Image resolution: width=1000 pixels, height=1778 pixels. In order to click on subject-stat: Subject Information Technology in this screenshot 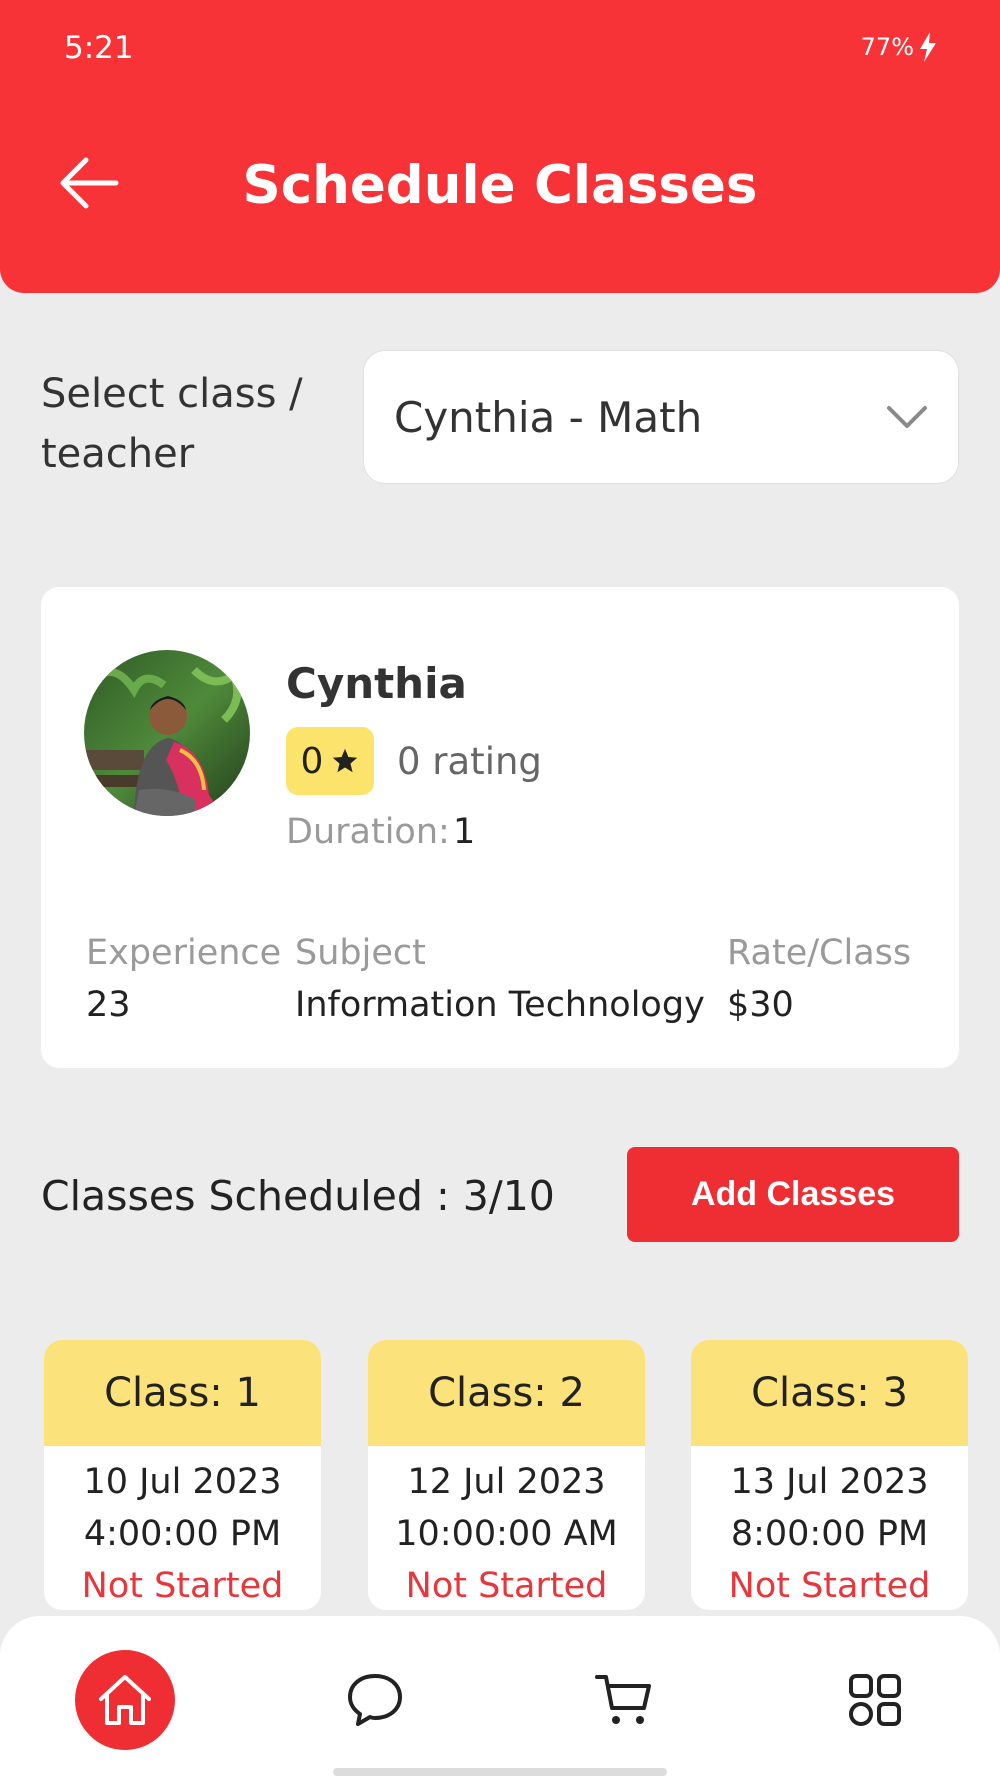, I will do `click(500, 979)`.